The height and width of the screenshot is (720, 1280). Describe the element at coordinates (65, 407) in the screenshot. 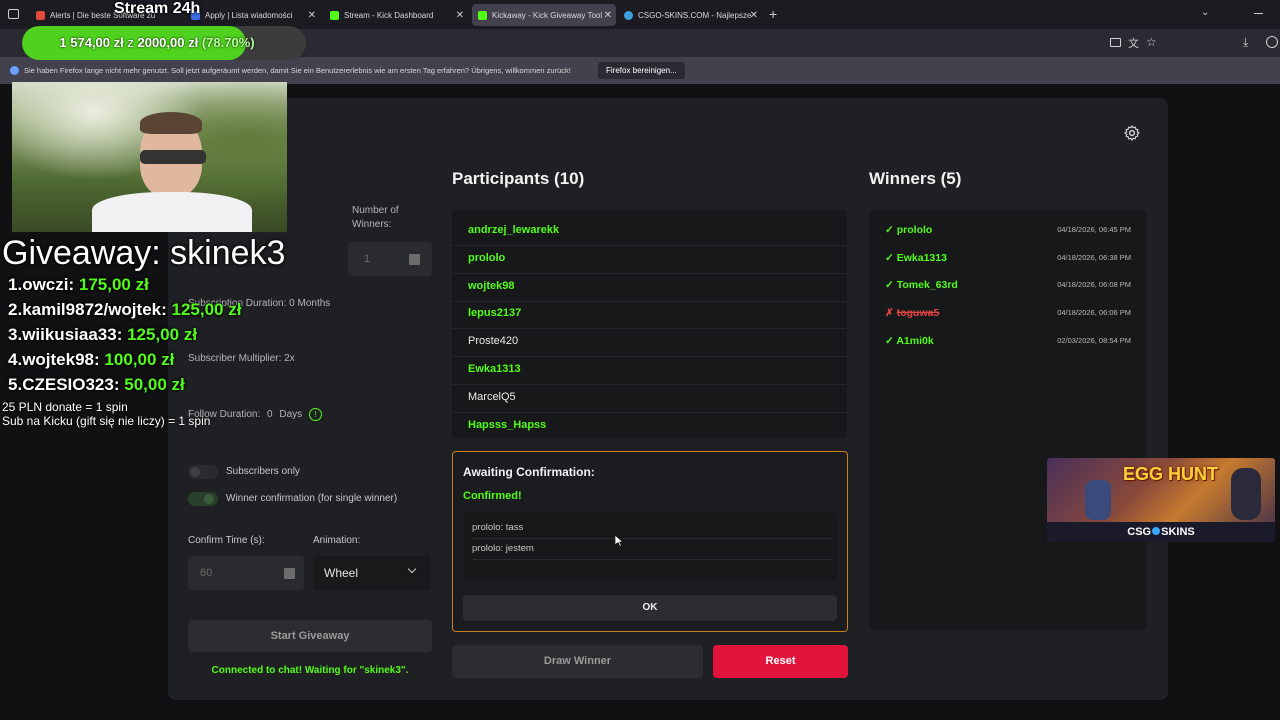

I see `rule-line: 25 PLN donate = 1 spin` at that location.